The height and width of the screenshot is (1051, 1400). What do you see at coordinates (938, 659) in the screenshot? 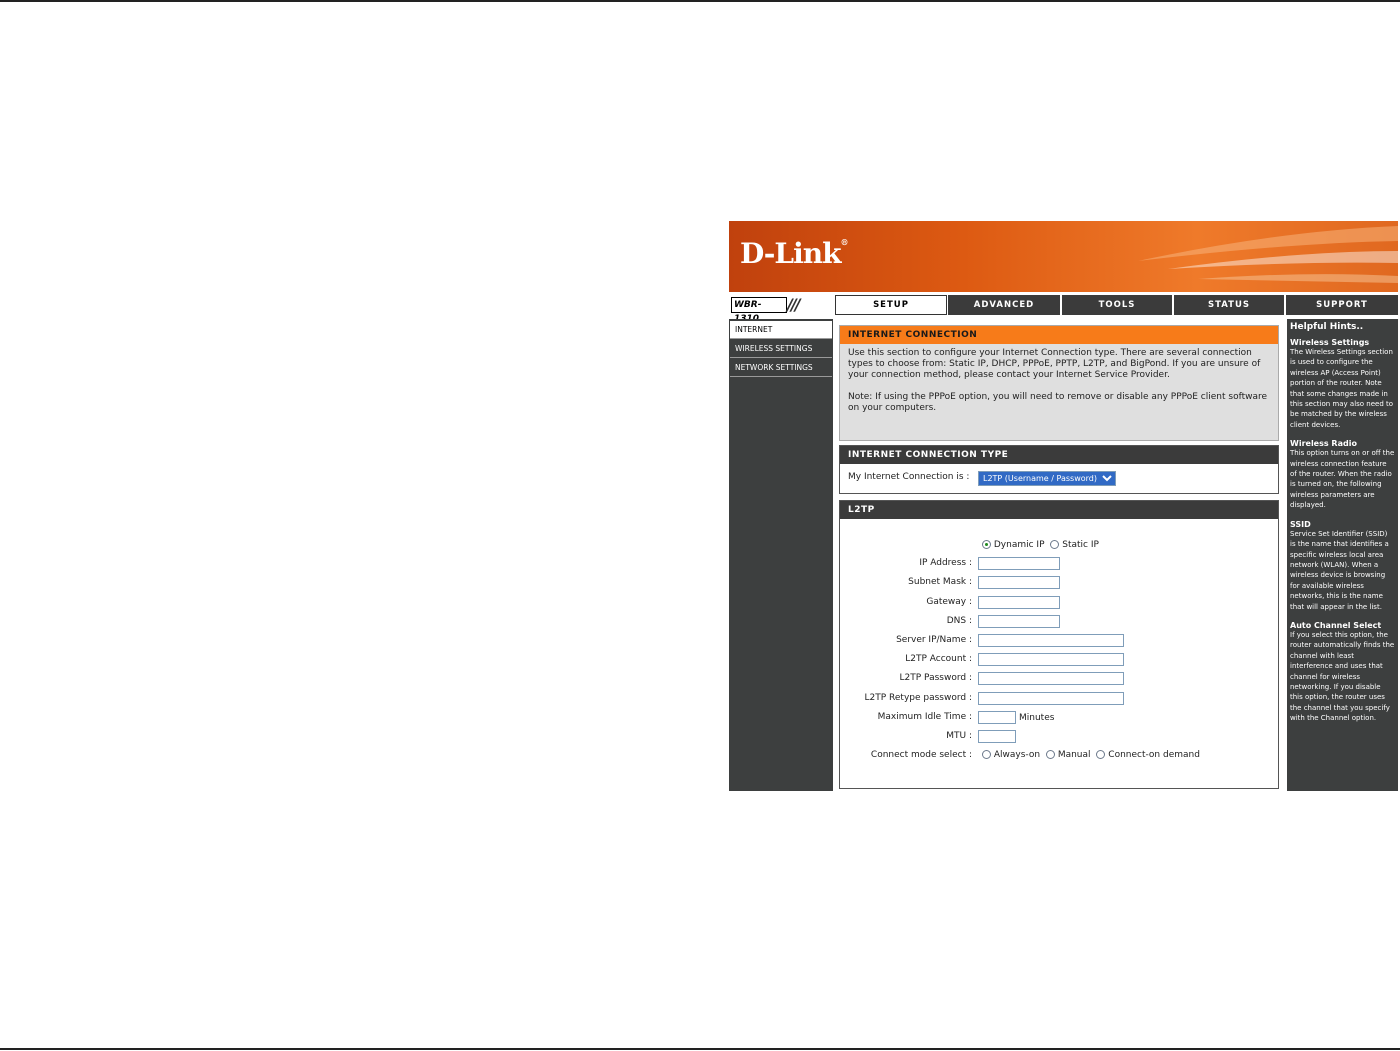
I see `l2tp-account-label: L2TP Account :` at bounding box center [938, 659].